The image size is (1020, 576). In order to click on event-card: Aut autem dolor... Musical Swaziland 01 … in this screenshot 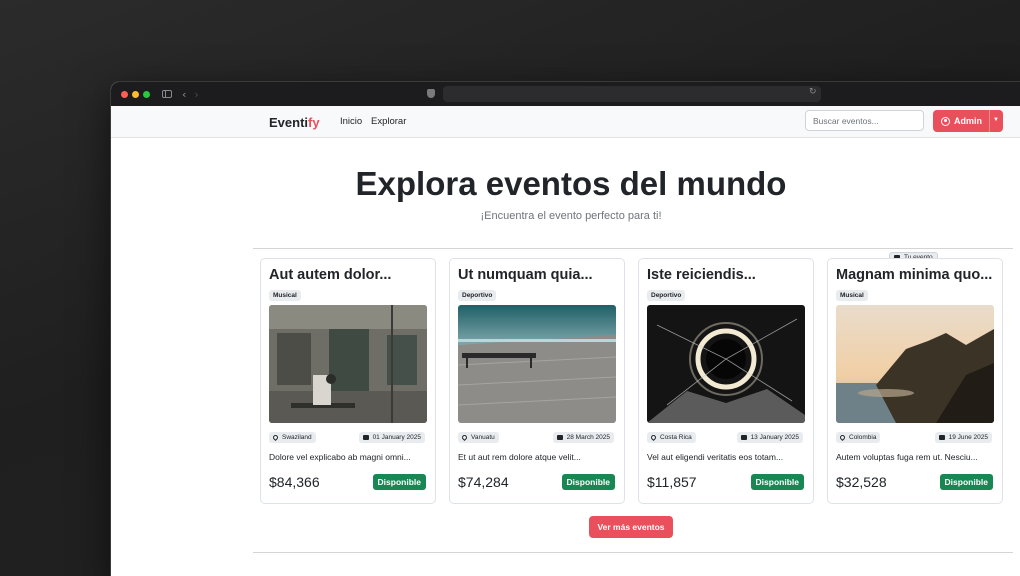, I will do `click(348, 381)`.